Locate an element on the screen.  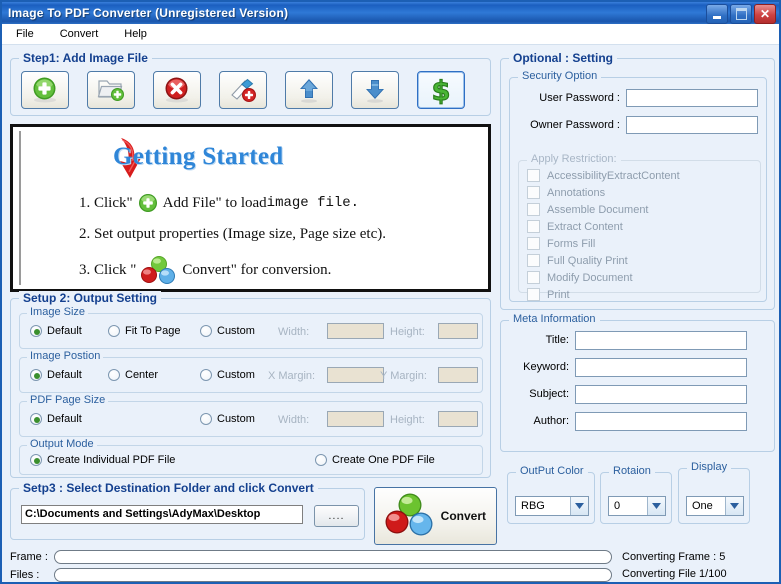
add-folder-button is located at coordinates (111, 90).